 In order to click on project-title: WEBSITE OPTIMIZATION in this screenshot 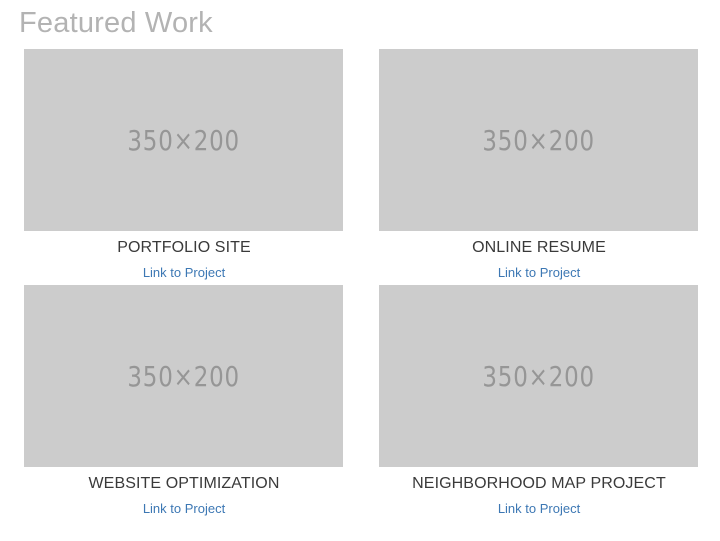, I will do `click(184, 483)`.